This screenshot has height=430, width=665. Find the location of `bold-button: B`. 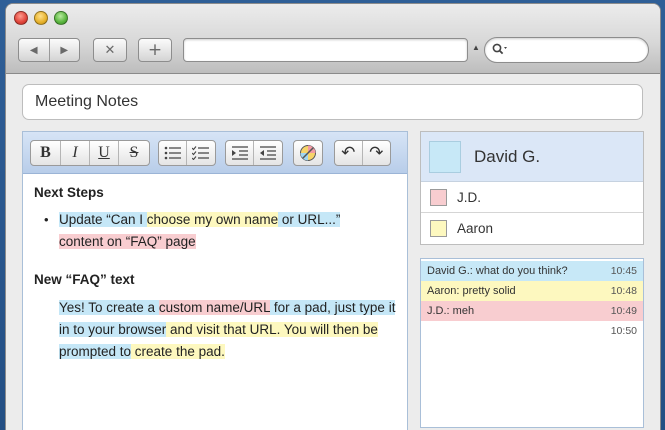

bold-button: B is located at coordinates (46, 153).